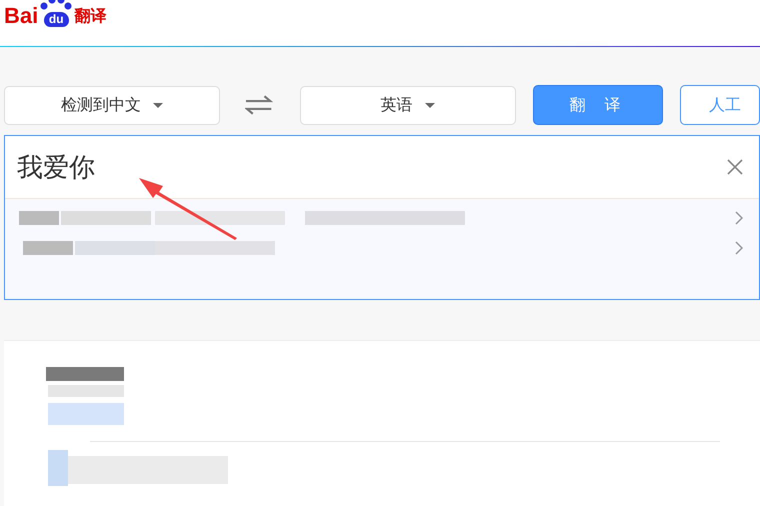 The image size is (760, 506). What do you see at coordinates (366, 167) in the screenshot?
I see `source-text-field: 我爱你` at bounding box center [366, 167].